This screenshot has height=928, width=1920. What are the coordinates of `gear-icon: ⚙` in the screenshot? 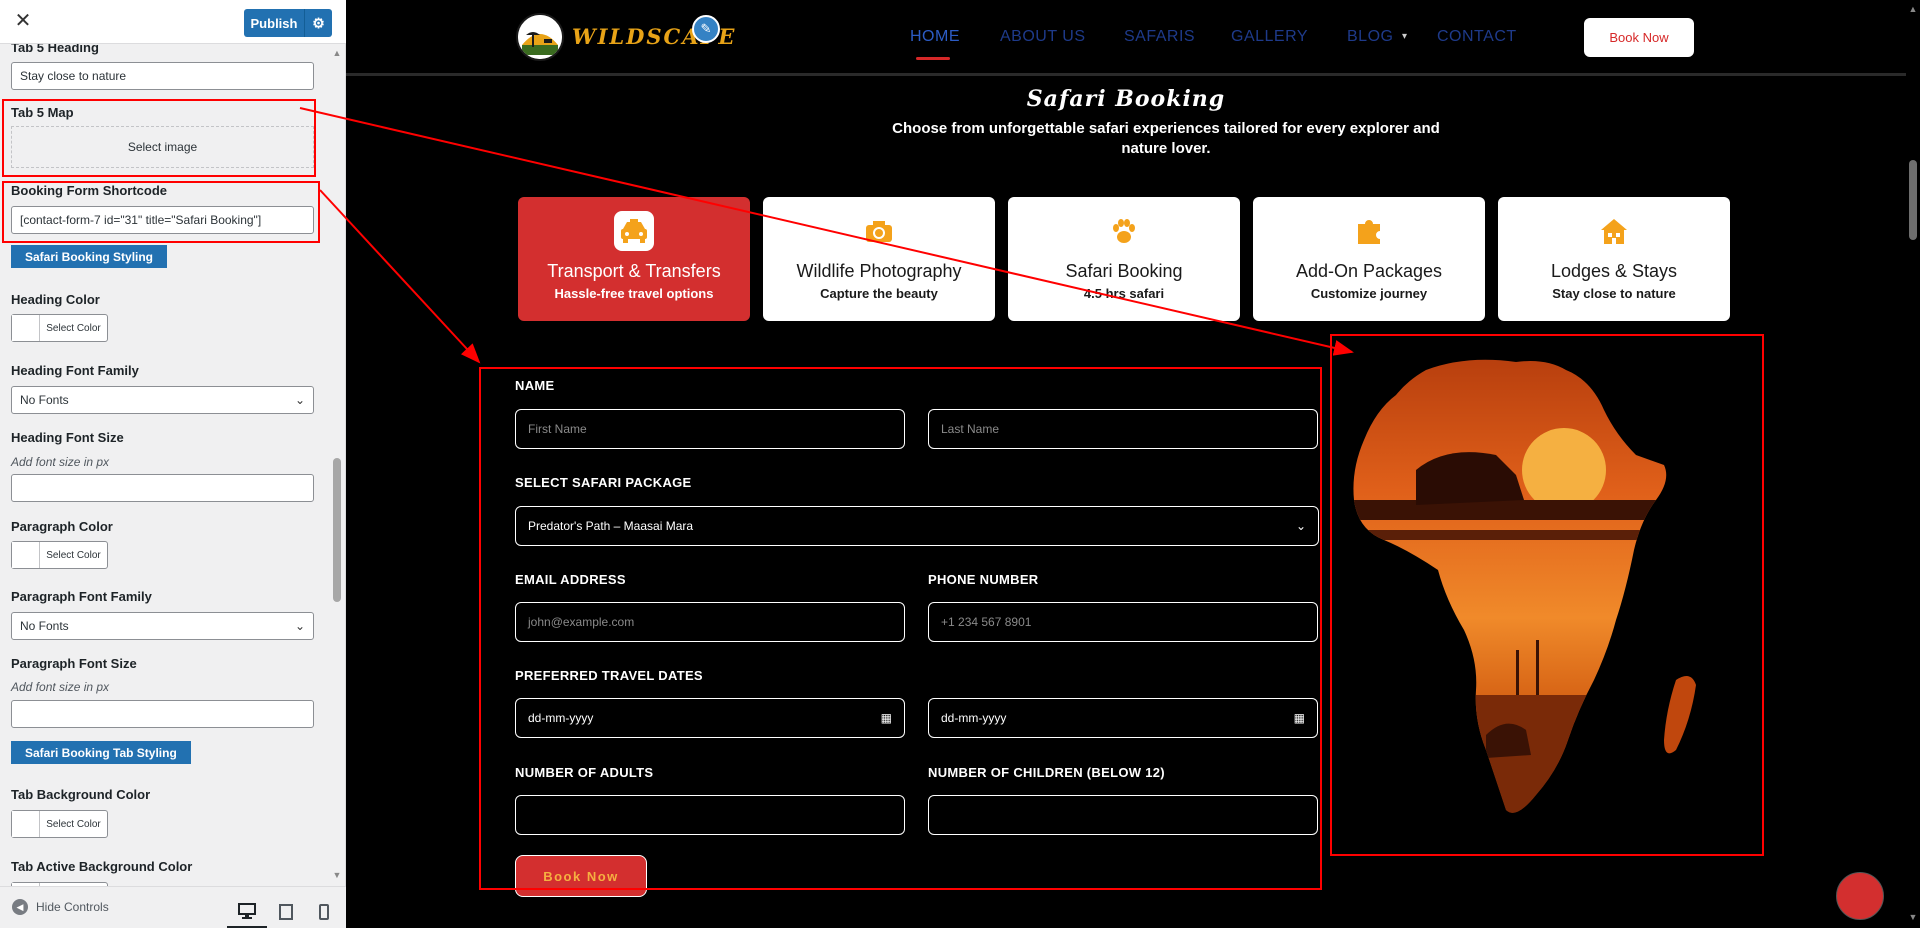 It's located at (318, 23).